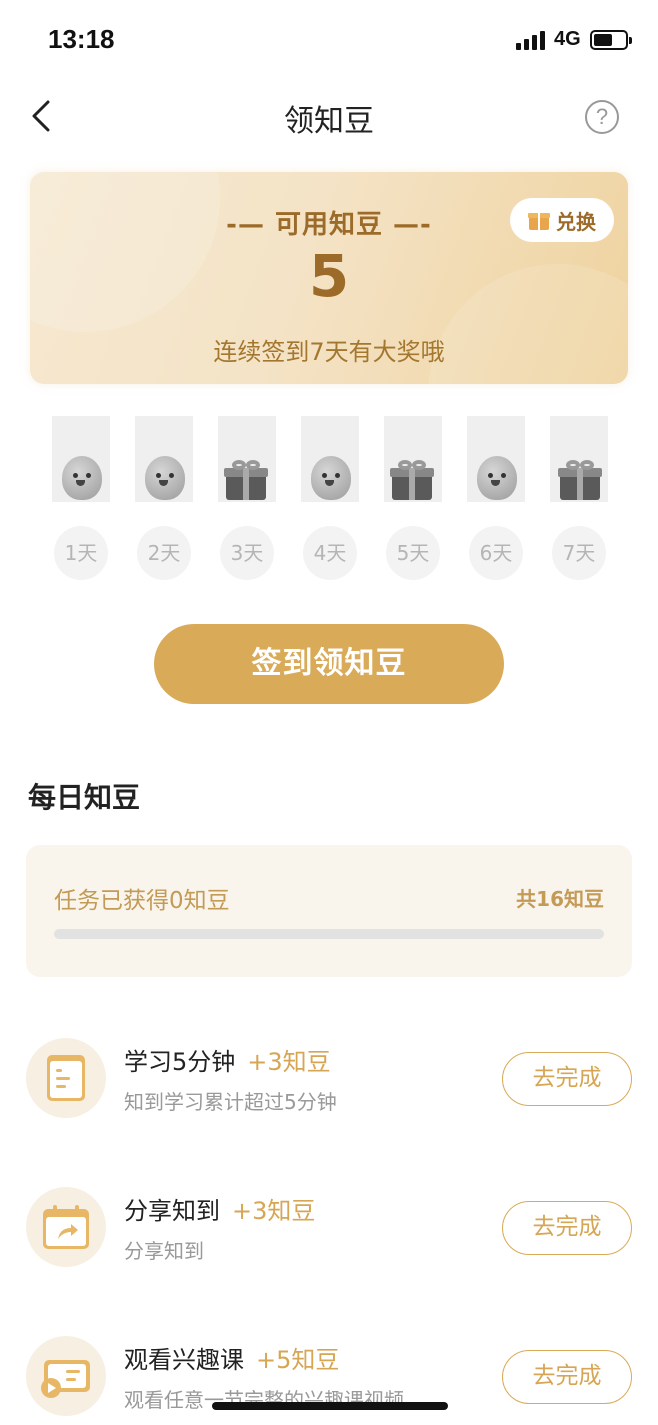  I want to click on checkin-day: 5天, so click(413, 498).